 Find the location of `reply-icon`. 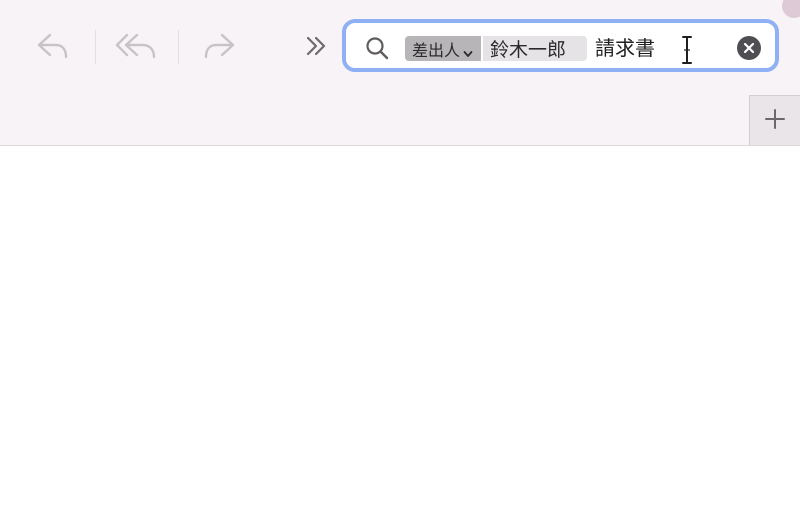

reply-icon is located at coordinates (52, 46).